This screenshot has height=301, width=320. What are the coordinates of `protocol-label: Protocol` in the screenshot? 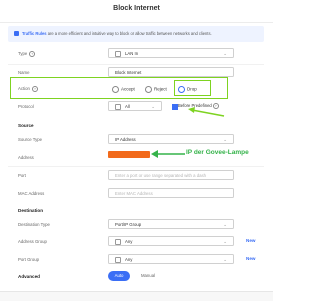 It's located at (26, 106).